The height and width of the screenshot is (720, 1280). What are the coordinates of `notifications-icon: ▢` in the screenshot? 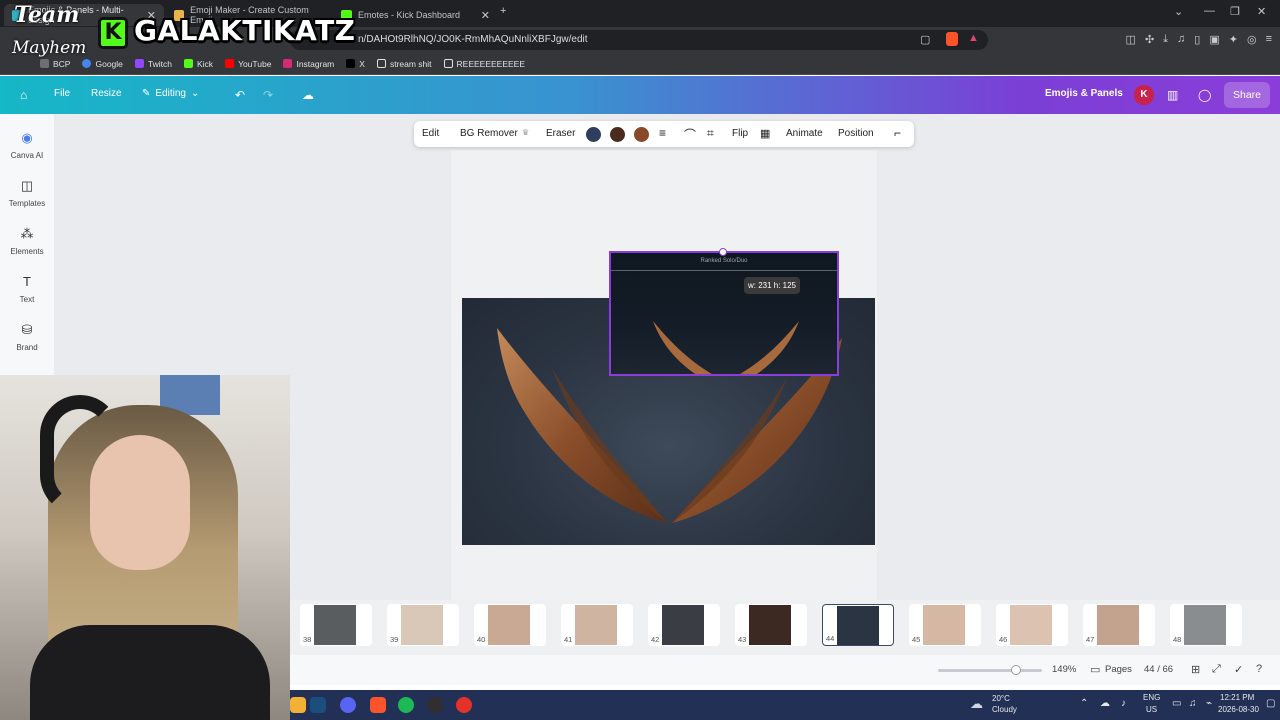 It's located at (1270, 703).